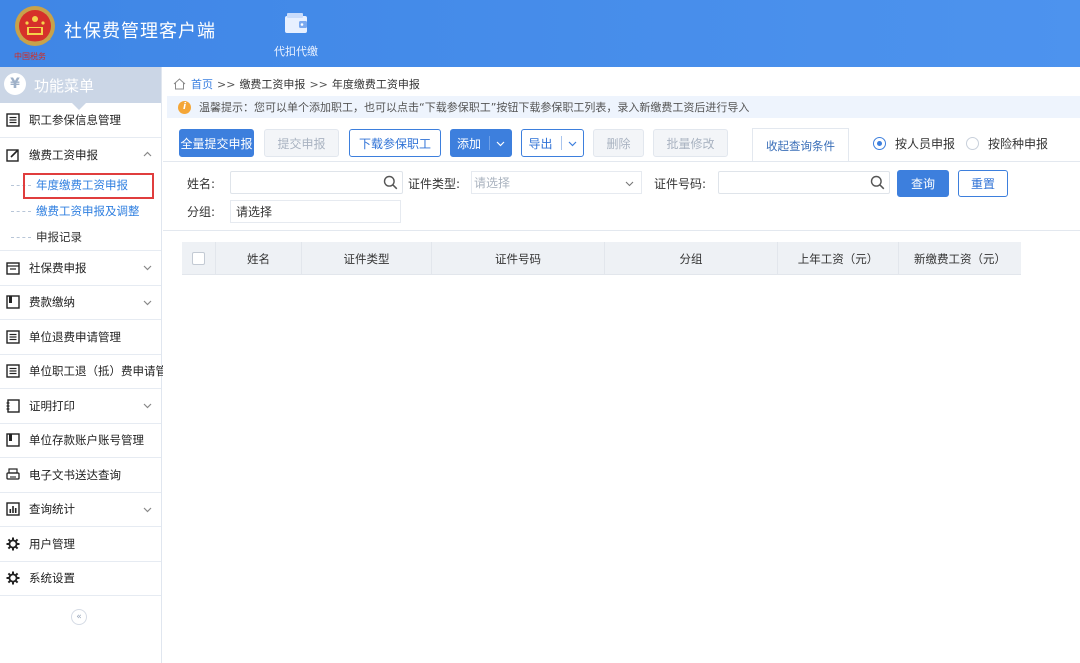  Describe the element at coordinates (86, 440) in the screenshot. I see `sidebar-item-label: 单位存款账户账号管理` at that location.